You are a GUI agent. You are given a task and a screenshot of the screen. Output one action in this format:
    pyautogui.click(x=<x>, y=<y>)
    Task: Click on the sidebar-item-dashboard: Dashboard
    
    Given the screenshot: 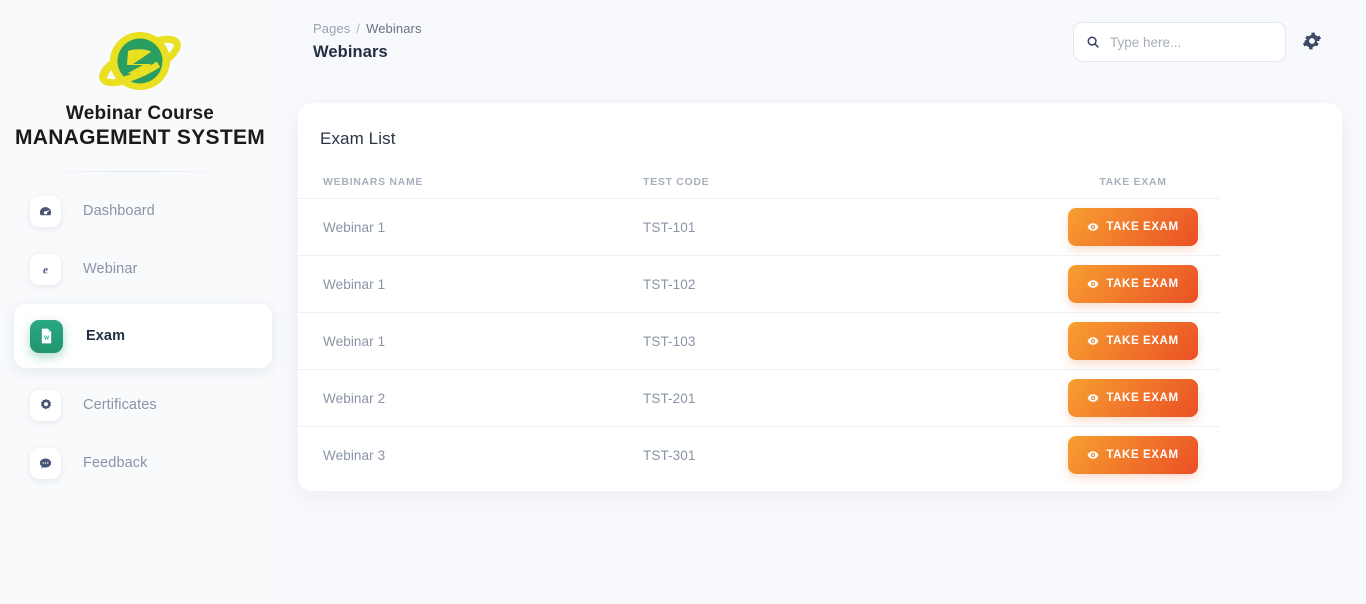 What is the action you would take?
    pyautogui.click(x=140, y=211)
    